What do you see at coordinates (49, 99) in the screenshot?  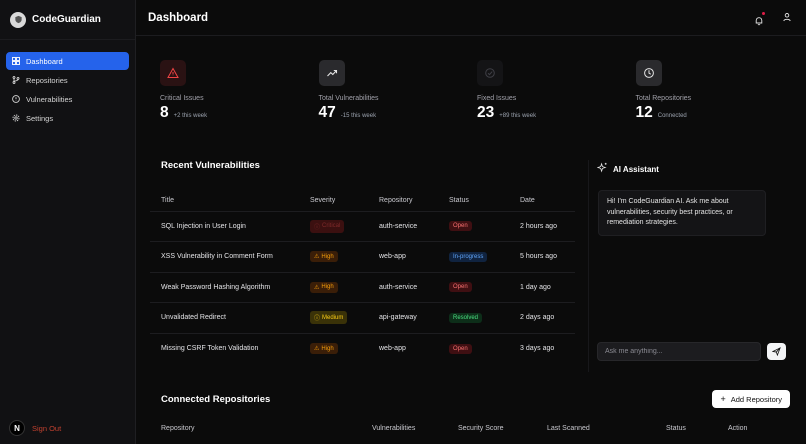 I see `sidebar-item-label: Vulnerabilities` at bounding box center [49, 99].